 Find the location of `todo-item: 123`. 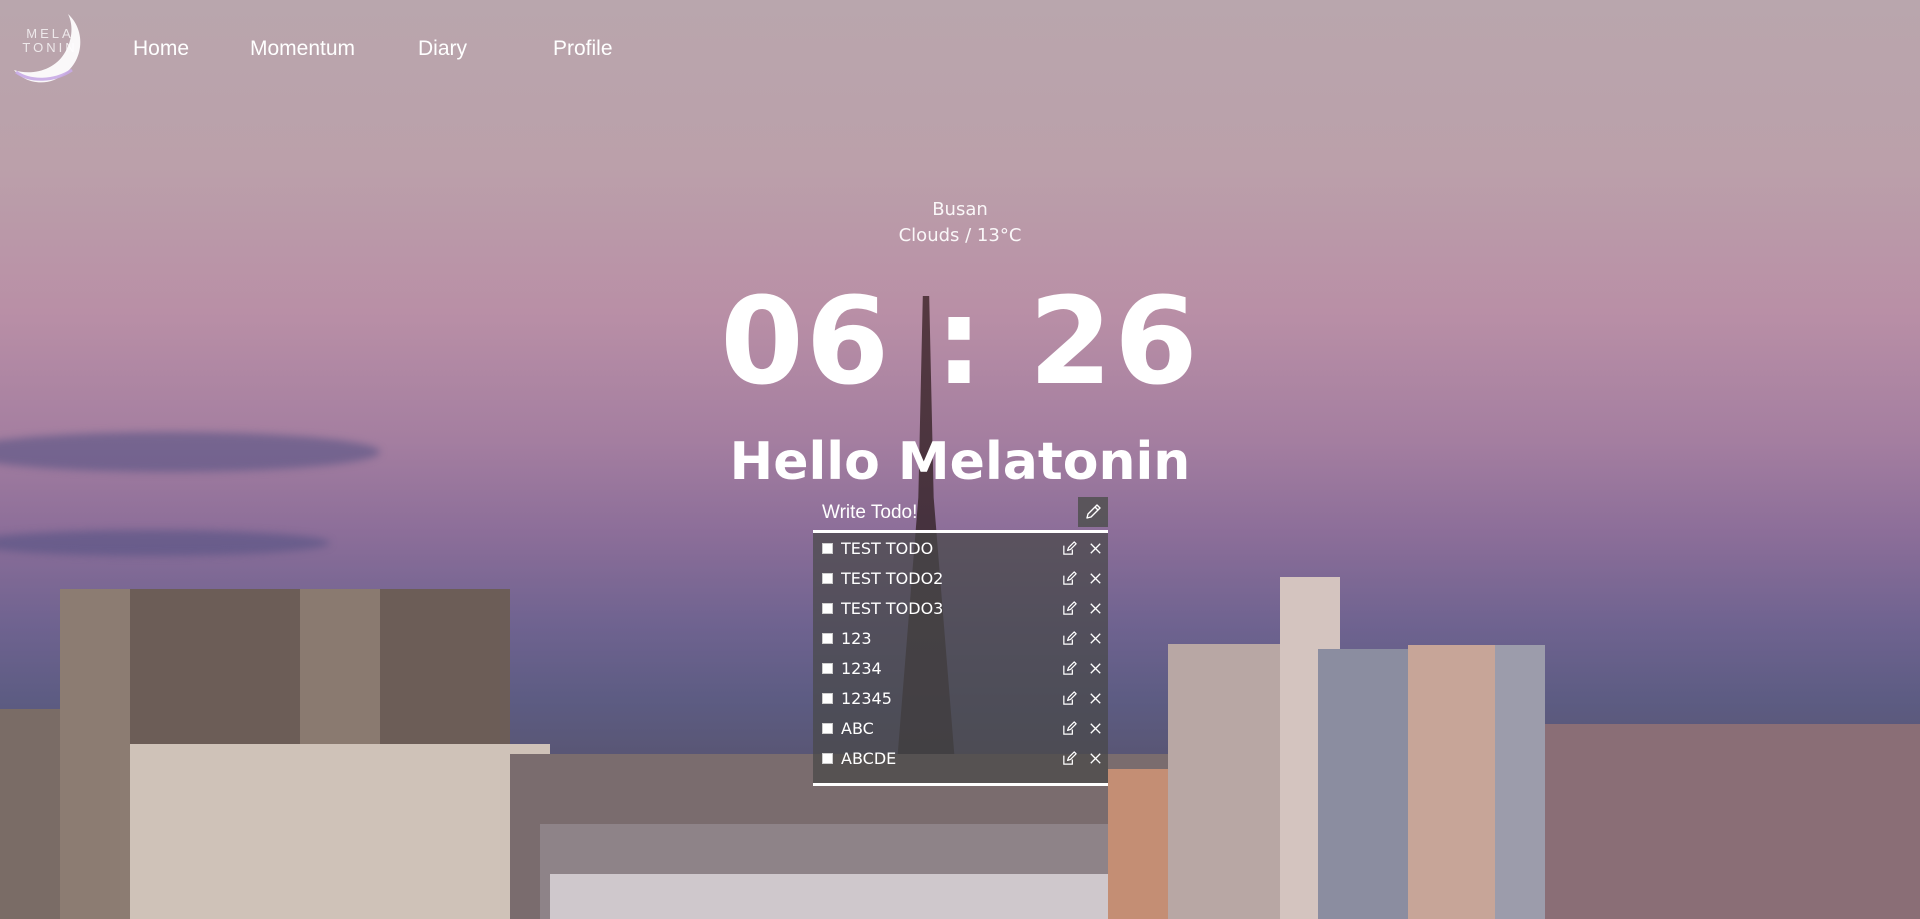

todo-item: 123 is located at coordinates (960, 638).